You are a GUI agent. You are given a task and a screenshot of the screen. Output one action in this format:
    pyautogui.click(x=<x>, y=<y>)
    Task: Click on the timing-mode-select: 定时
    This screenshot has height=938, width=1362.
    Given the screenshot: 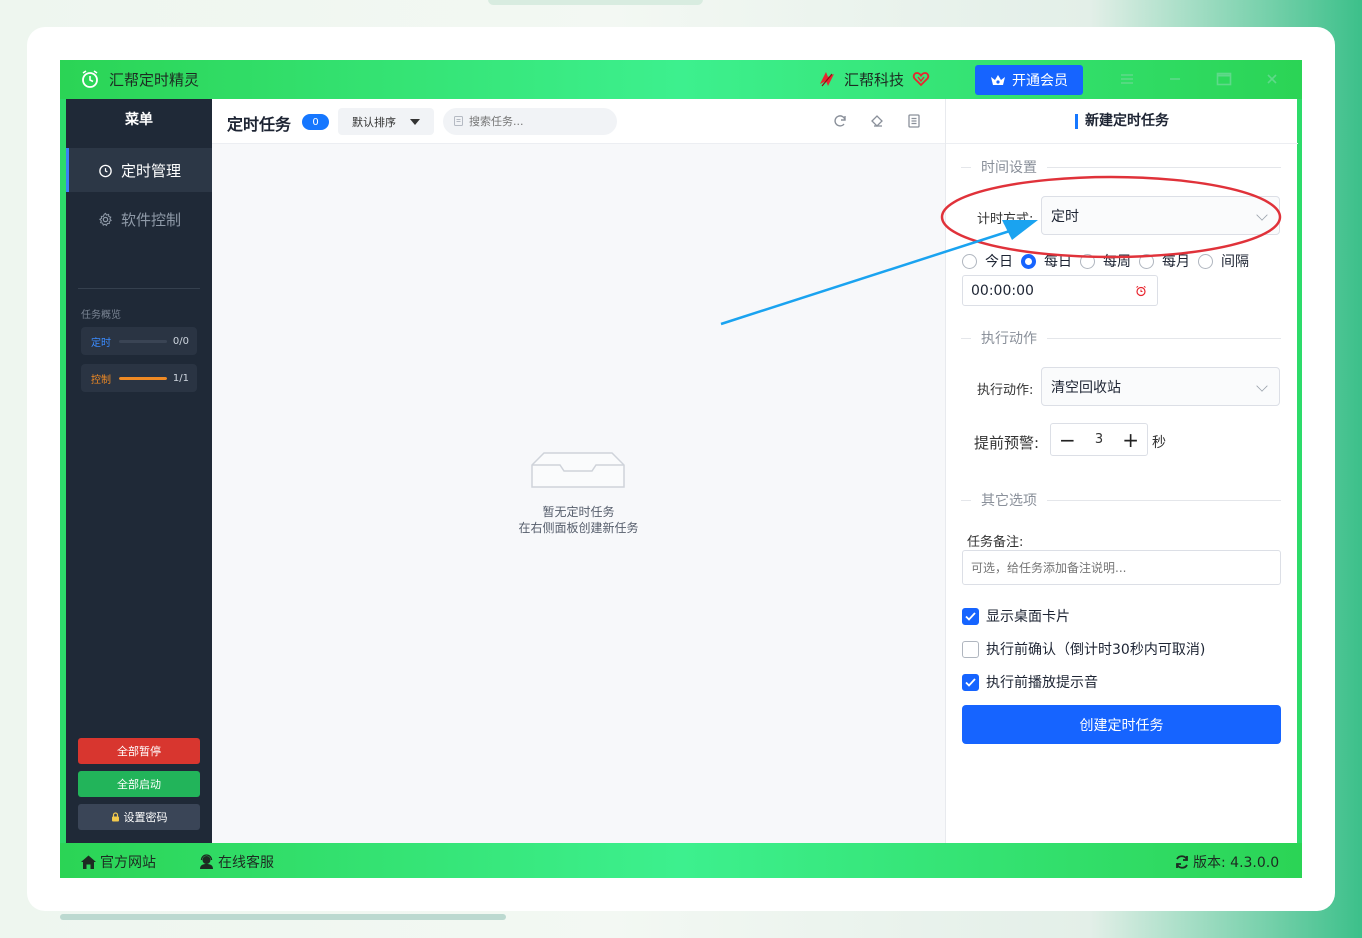 What is the action you would take?
    pyautogui.click(x=1160, y=215)
    